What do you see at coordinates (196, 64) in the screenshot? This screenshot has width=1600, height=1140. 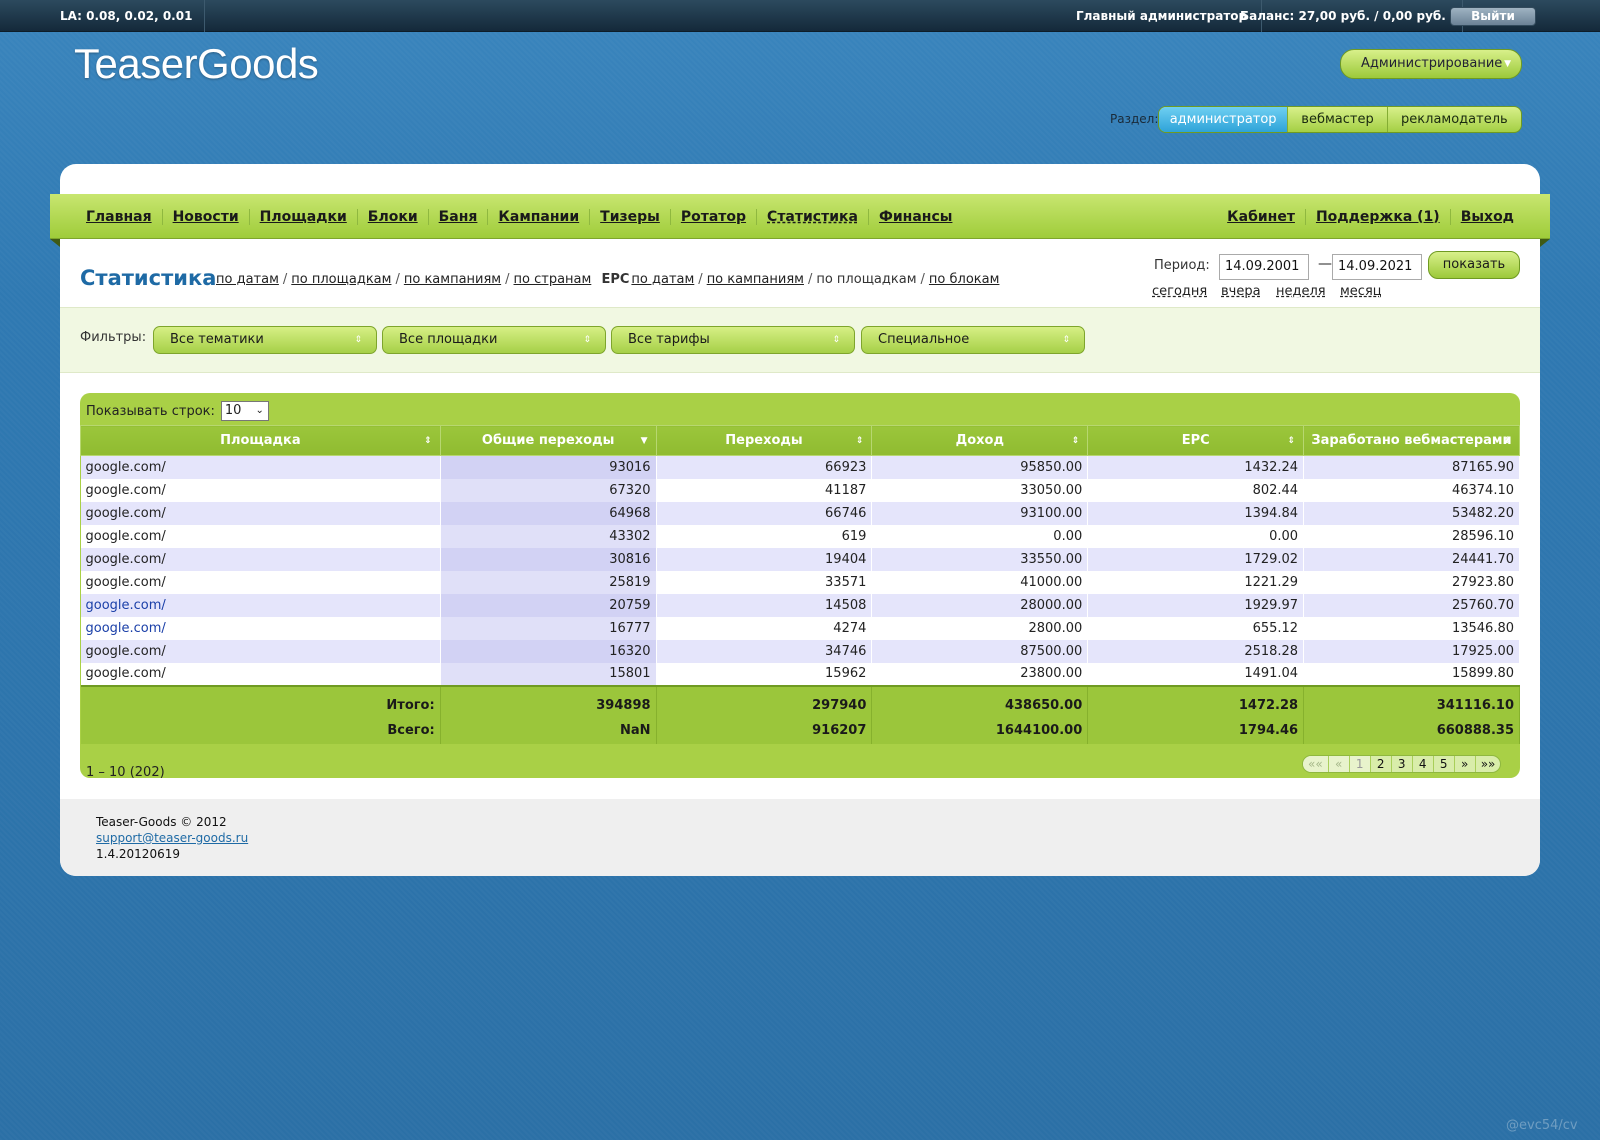 I see `logo: TeaserGoods` at bounding box center [196, 64].